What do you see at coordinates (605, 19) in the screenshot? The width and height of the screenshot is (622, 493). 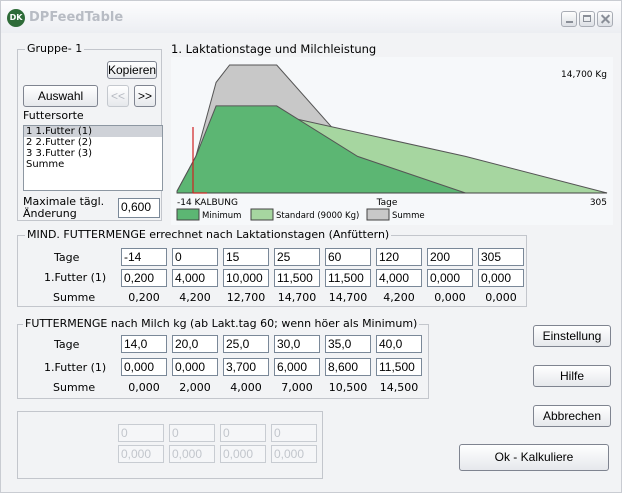 I see `close-icon` at bounding box center [605, 19].